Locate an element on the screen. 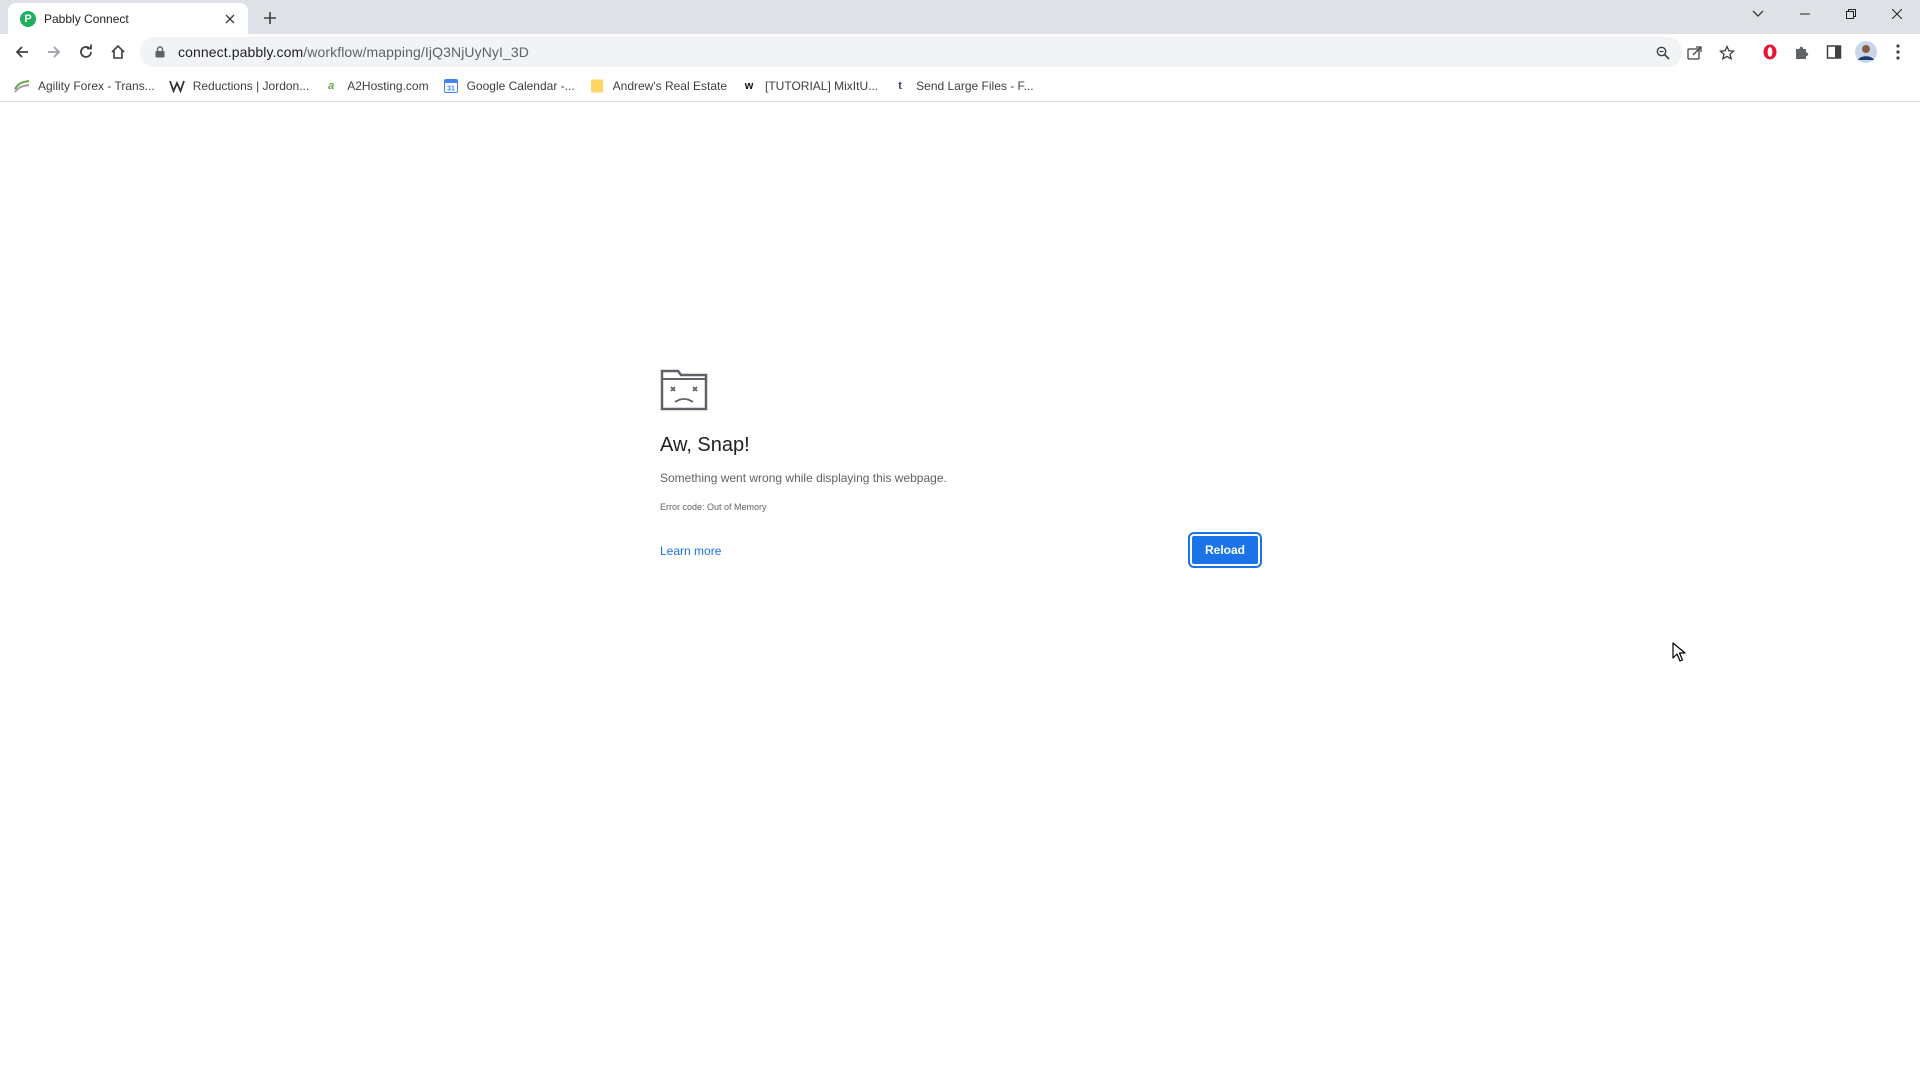 The height and width of the screenshot is (1078, 1920). profile-avatar-icon is located at coordinates (1866, 52).